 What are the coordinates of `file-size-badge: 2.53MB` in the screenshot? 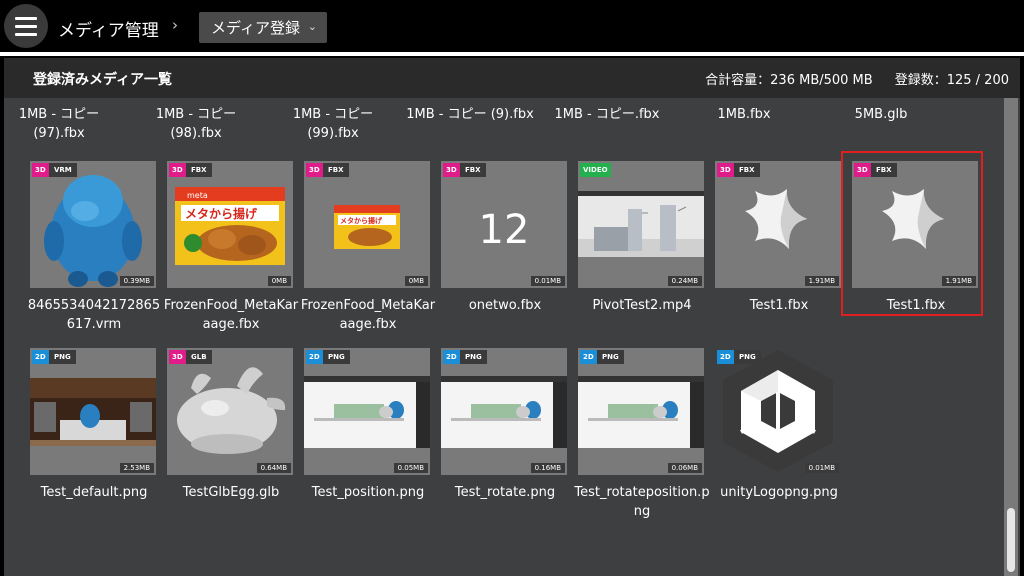 It's located at (136, 468).